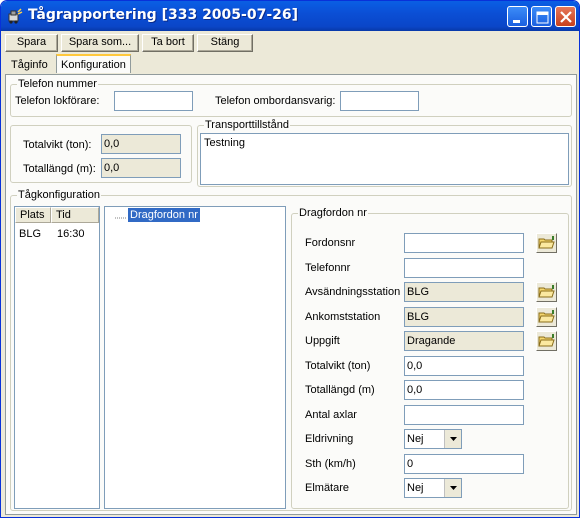 The width and height of the screenshot is (580, 518). Describe the element at coordinates (57, 101) in the screenshot. I see `driver-phone-label: Telefon lokförare:` at that location.